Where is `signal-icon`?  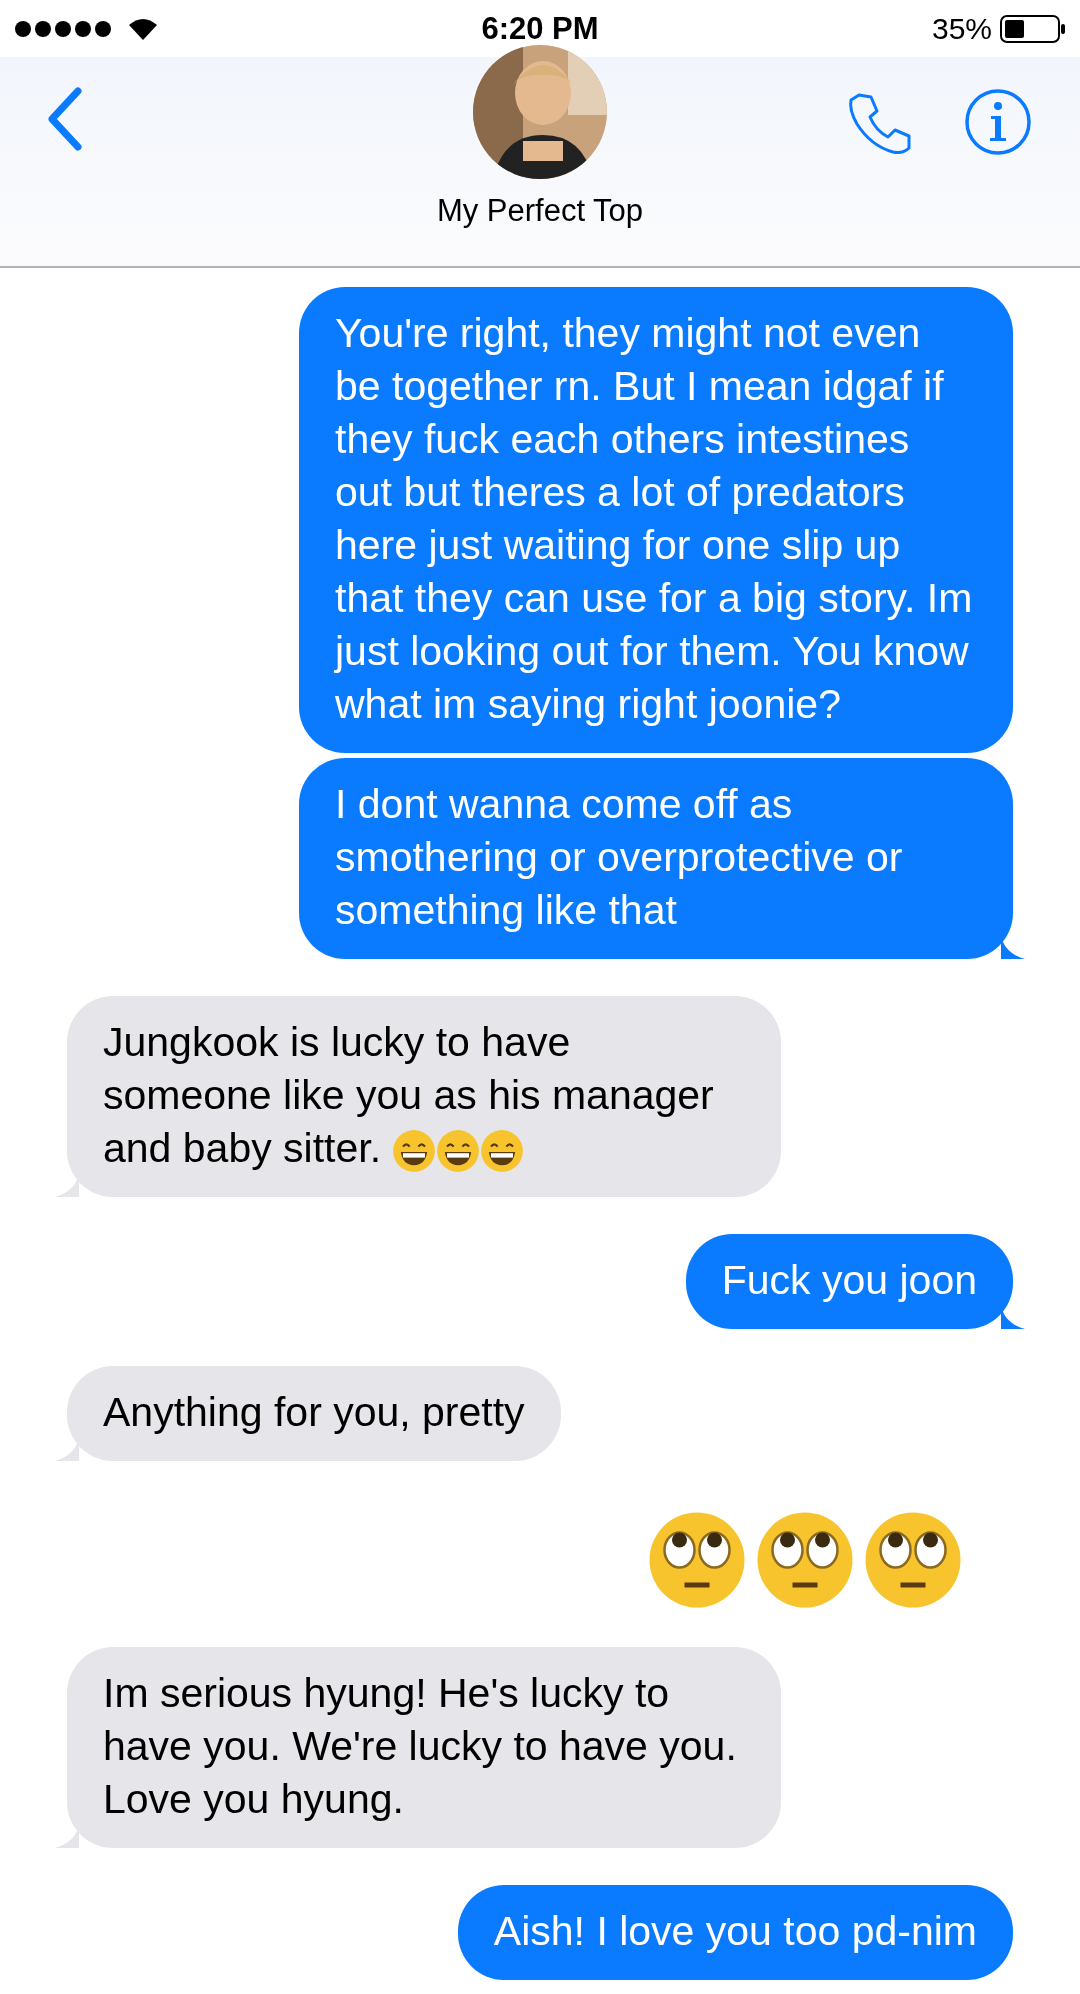
signal-icon is located at coordinates (64, 28).